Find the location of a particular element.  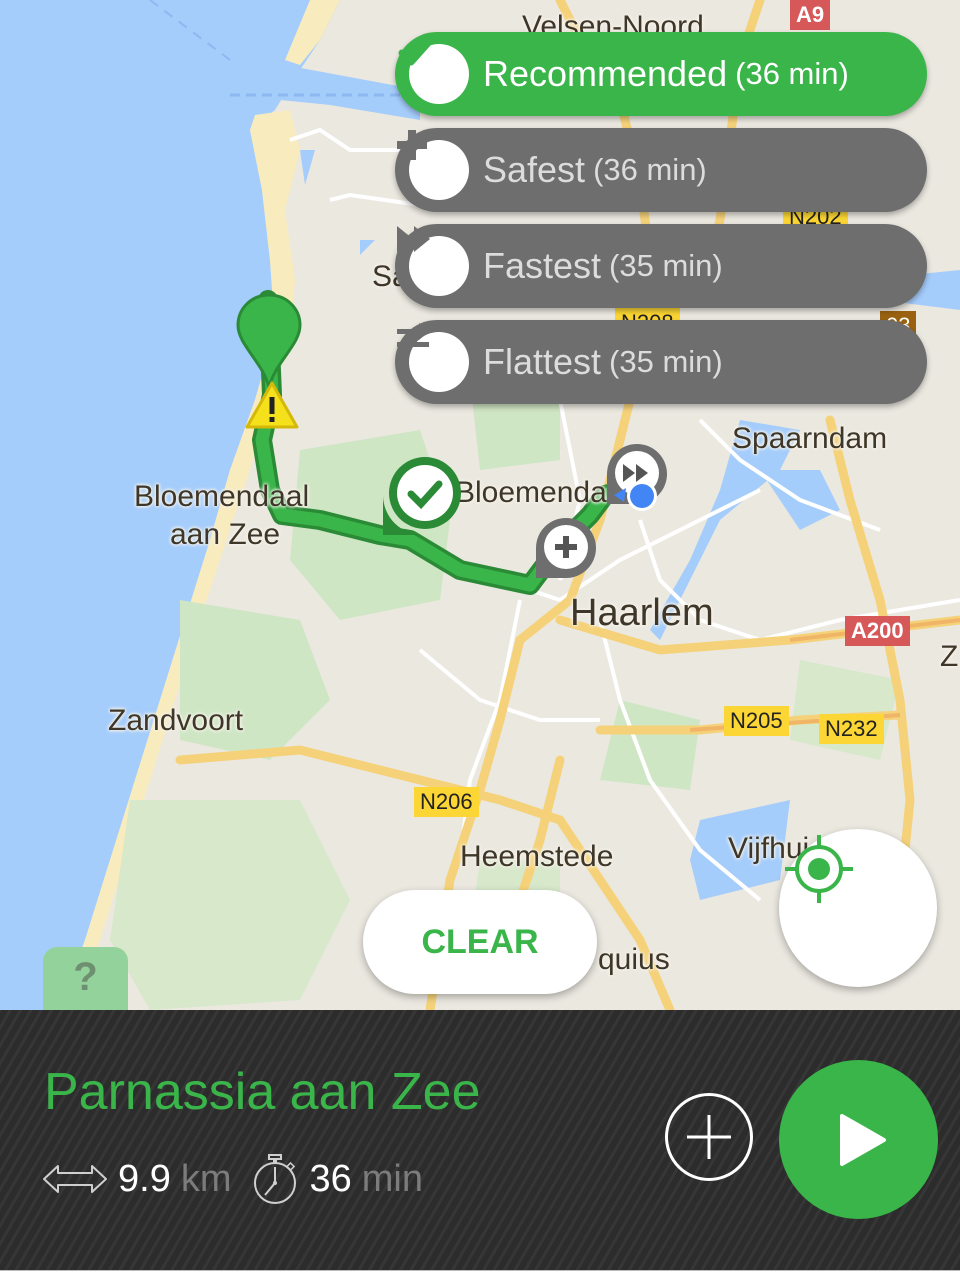

place-label-zwanenburg: Z is located at coordinates (949, 656).